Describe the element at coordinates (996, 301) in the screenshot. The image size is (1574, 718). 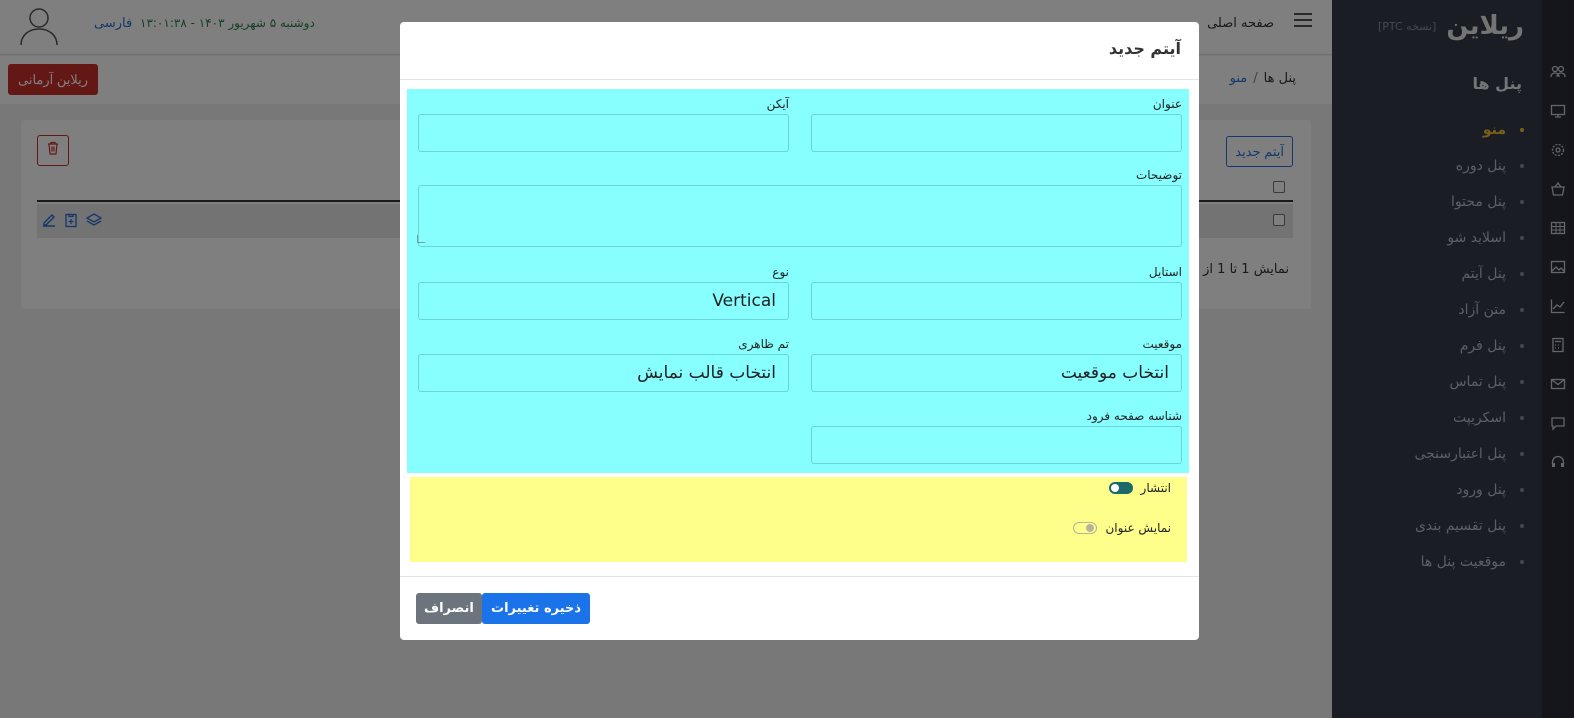
I see `style-input` at that location.